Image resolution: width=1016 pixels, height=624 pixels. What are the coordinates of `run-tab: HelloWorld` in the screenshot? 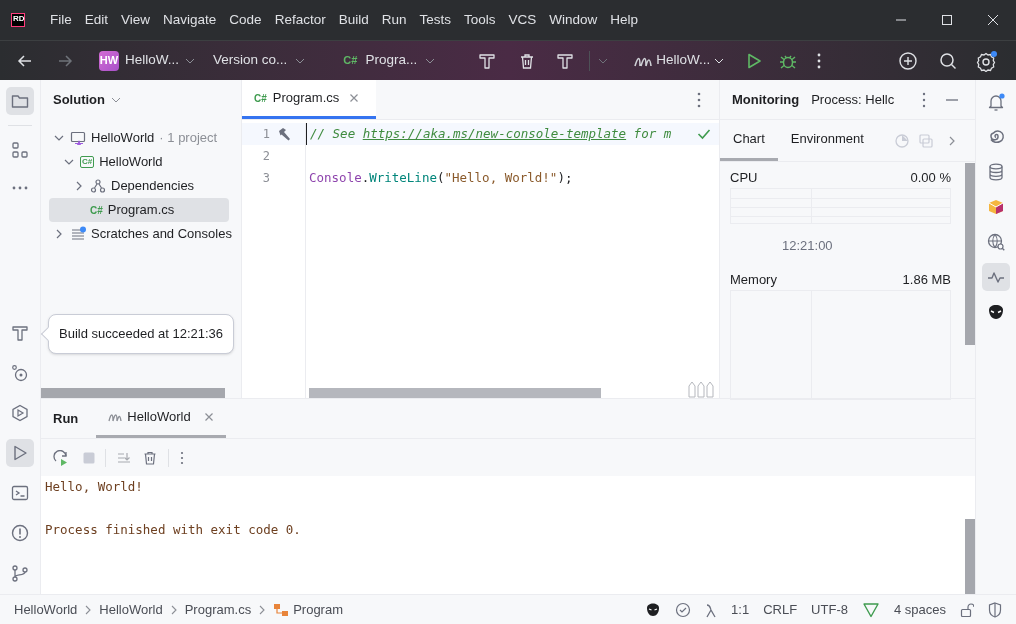 It's located at (161, 418).